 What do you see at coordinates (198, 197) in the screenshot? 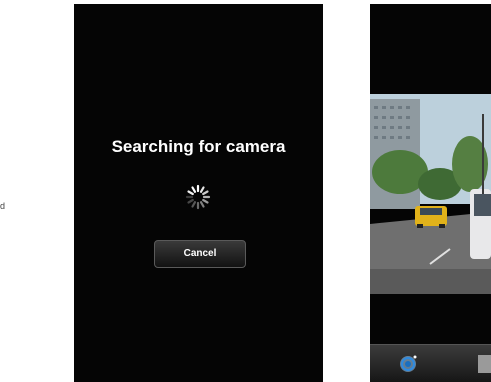
I see `loading-spinner-icon` at bounding box center [198, 197].